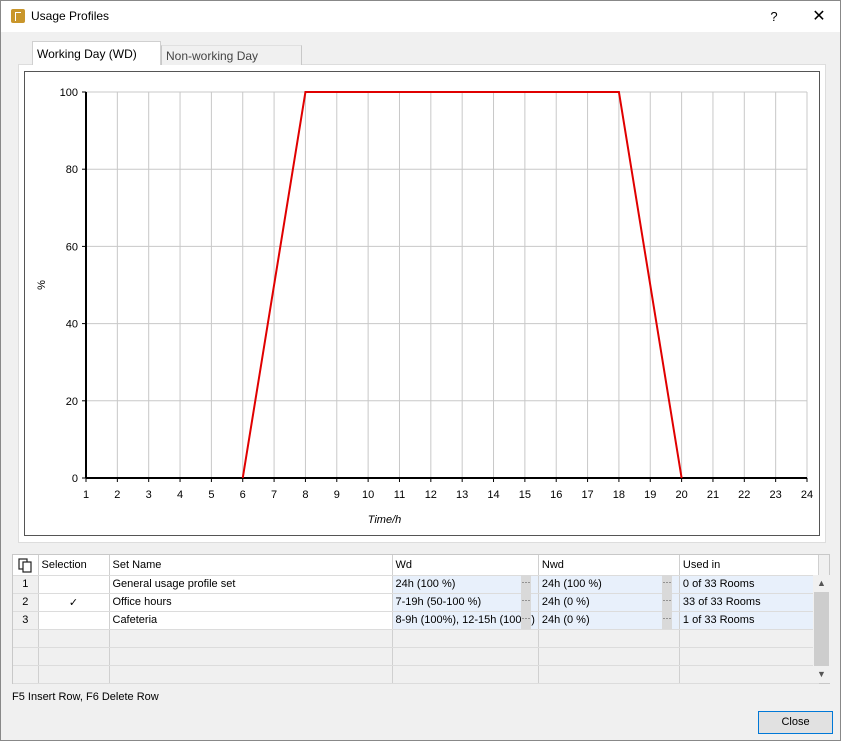 This screenshot has width=841, height=741. What do you see at coordinates (749, 565) in the screenshot?
I see `column-header-used-in: Used in` at bounding box center [749, 565].